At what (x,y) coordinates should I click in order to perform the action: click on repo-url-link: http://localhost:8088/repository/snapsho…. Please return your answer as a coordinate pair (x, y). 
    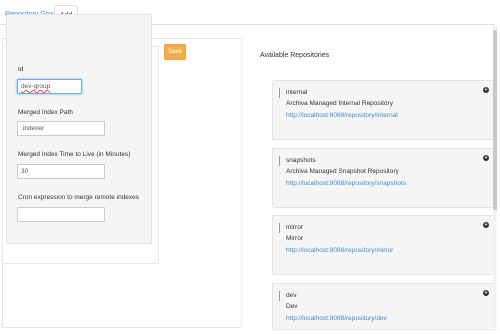
    Looking at the image, I should click on (346, 183).